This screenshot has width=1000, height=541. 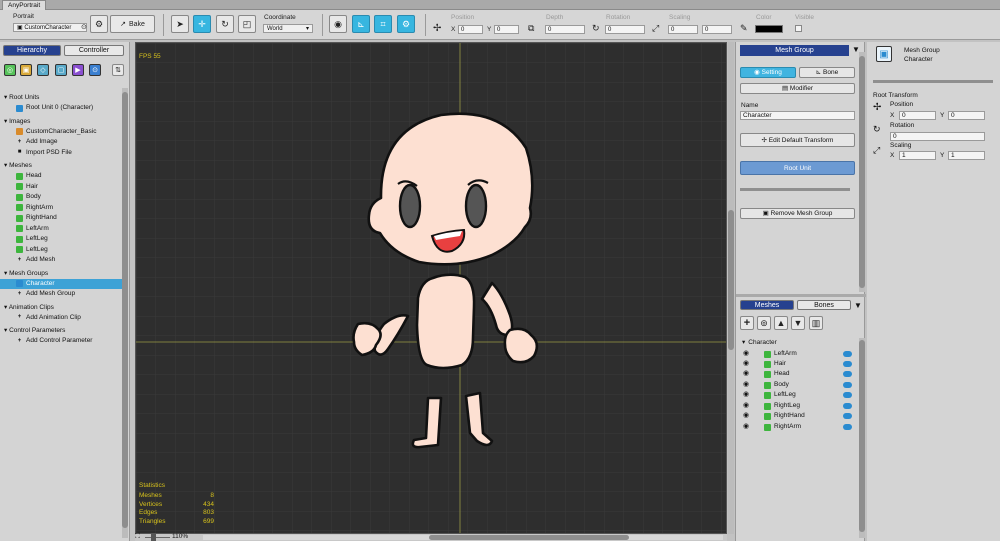 What do you see at coordinates (797, 115) in the screenshot?
I see `name-field: Character` at bounding box center [797, 115].